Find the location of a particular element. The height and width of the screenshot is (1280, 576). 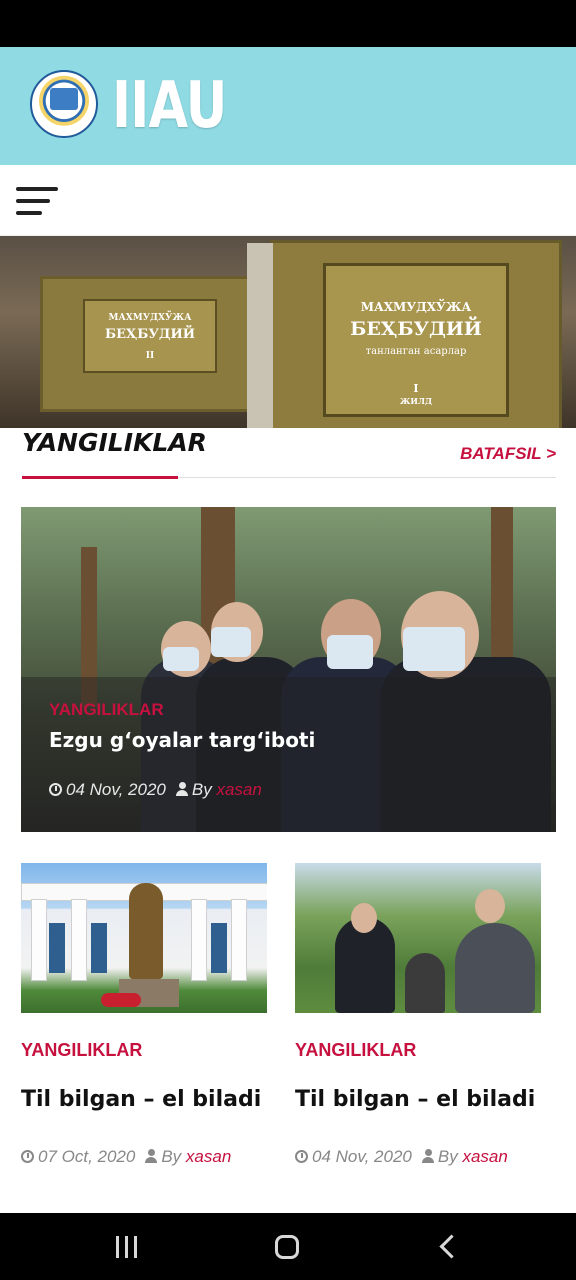

featured-author: xasan is located at coordinates (238, 789).